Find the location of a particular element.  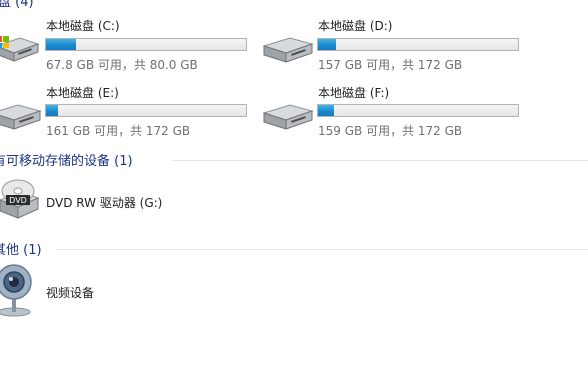

drive-usage-fill-d is located at coordinates (327, 44).